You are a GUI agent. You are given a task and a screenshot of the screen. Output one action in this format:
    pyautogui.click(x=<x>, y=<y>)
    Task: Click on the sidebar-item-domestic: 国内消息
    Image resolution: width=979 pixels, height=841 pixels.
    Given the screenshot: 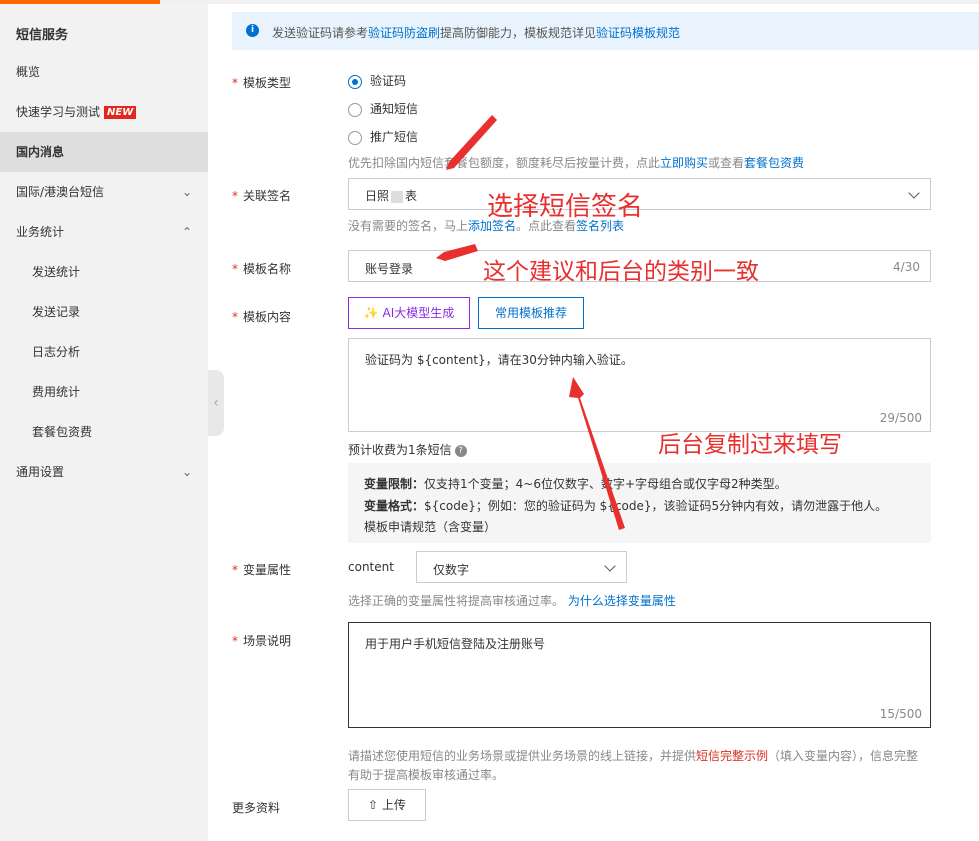 What is the action you would take?
    pyautogui.click(x=104, y=152)
    